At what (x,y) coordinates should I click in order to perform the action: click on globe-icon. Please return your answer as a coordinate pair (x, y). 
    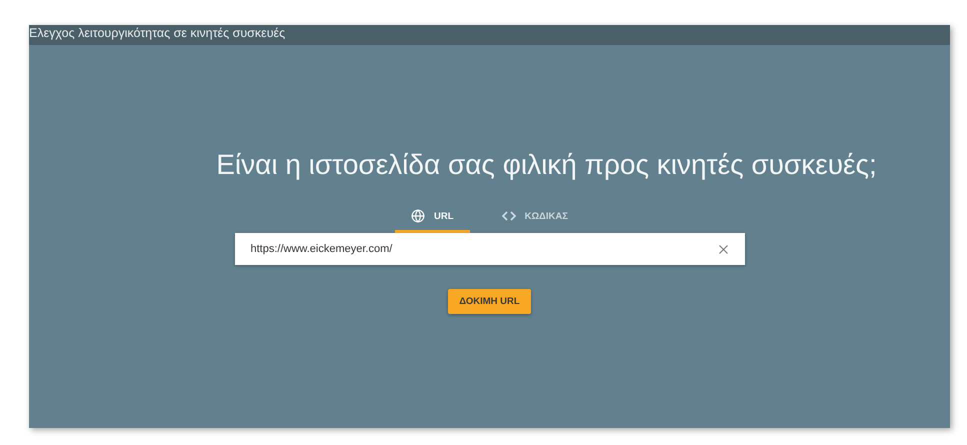
    Looking at the image, I should click on (418, 216).